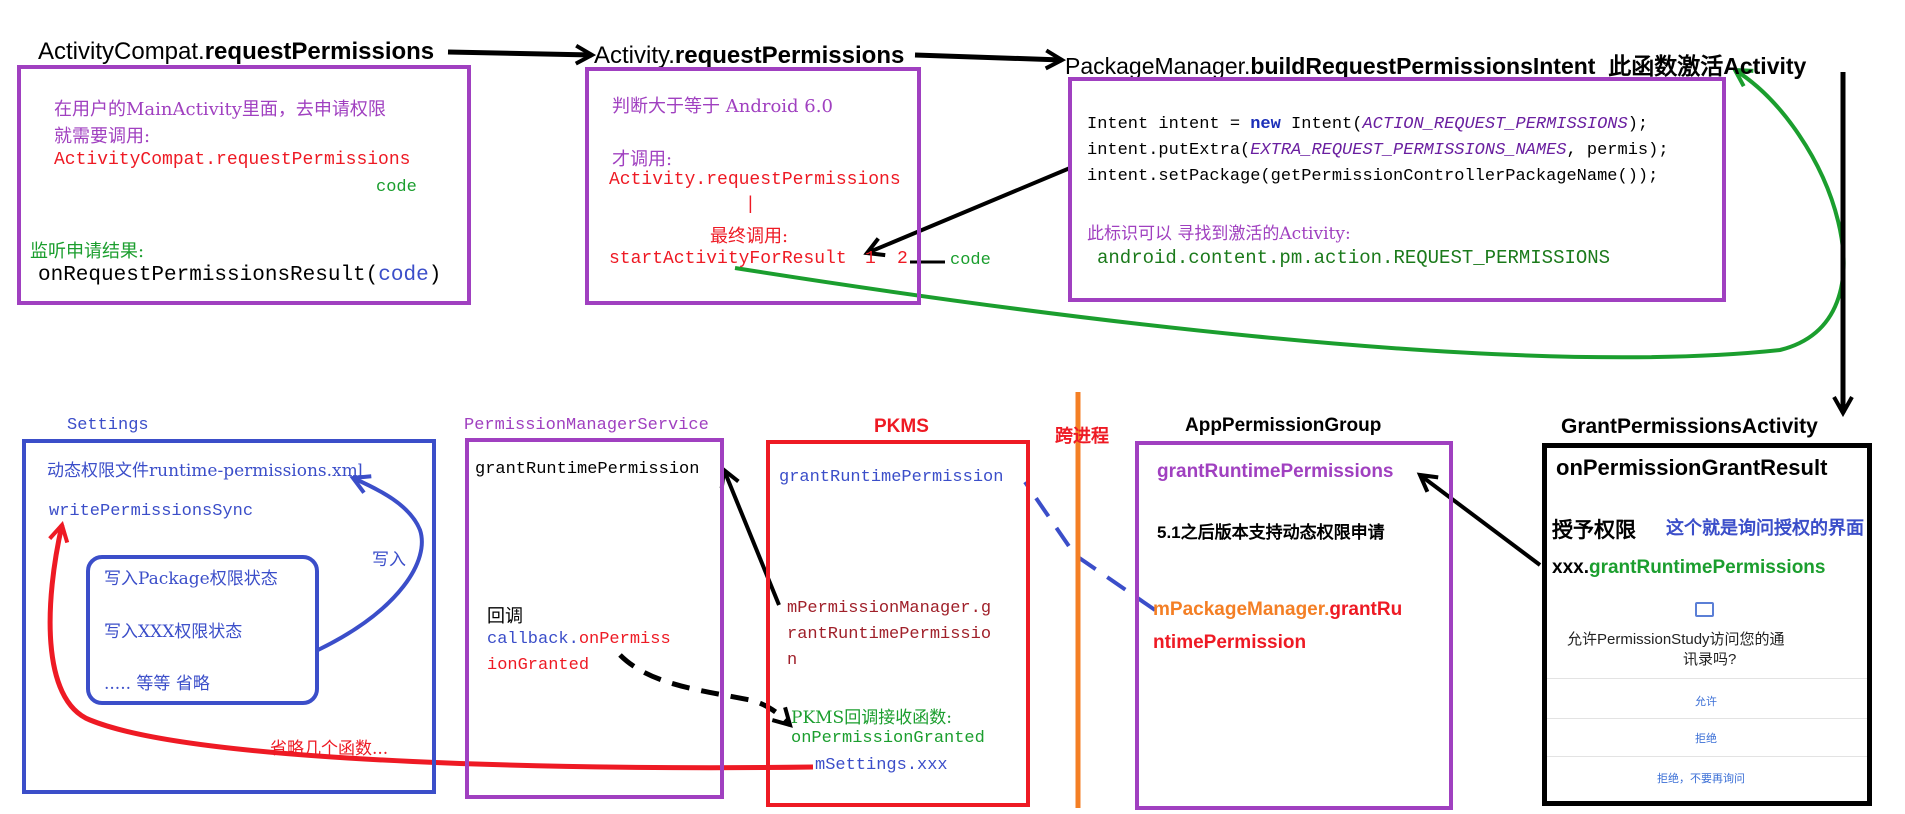 This screenshot has width=1905, height=814. What do you see at coordinates (891, 477) in the screenshot?
I see `pkms-line1: grantRuntimePermission` at bounding box center [891, 477].